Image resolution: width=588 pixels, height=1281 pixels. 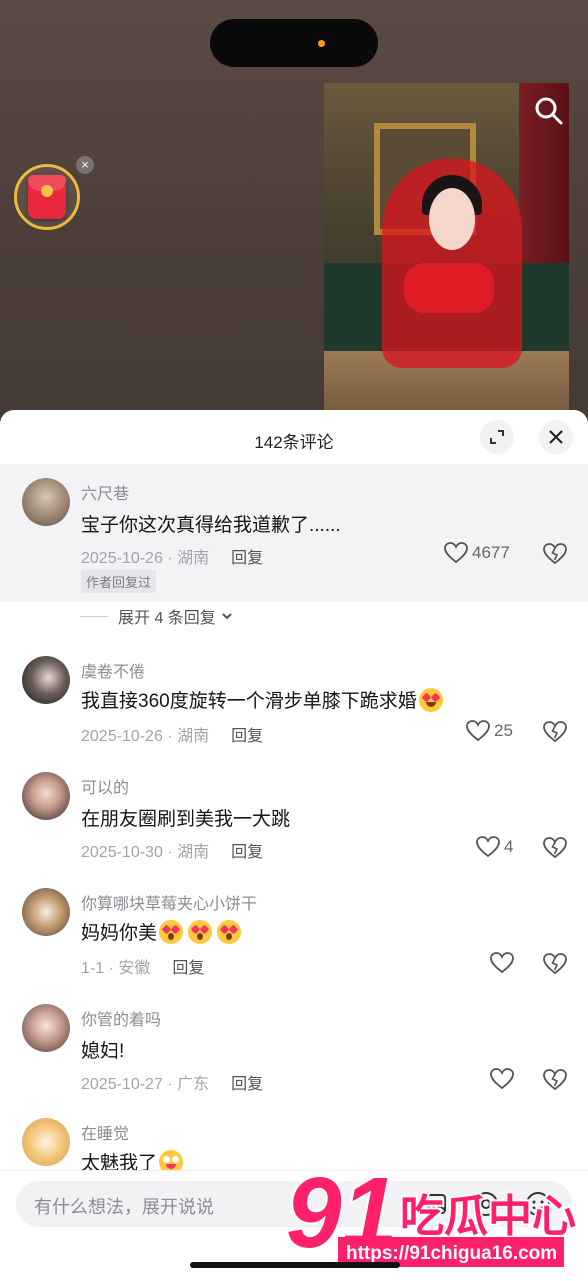 What do you see at coordinates (105, 786) in the screenshot?
I see `comment-username: 可以的` at bounding box center [105, 786].